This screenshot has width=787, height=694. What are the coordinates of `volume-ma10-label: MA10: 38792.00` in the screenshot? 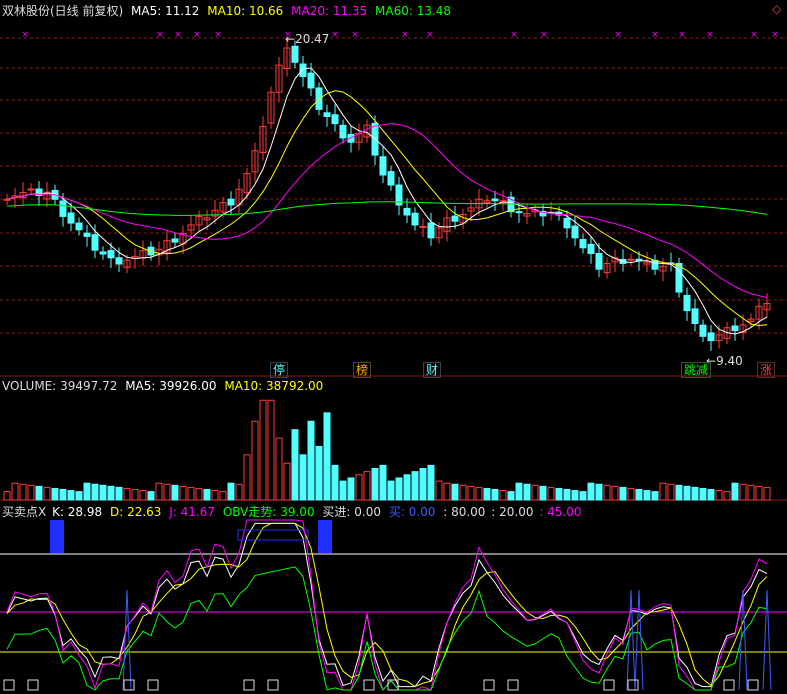 It's located at (274, 386).